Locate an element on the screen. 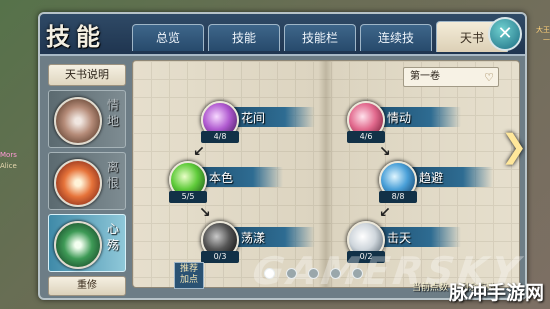  sidebar-item-label: 心 殇 is located at coordinates (112, 237).